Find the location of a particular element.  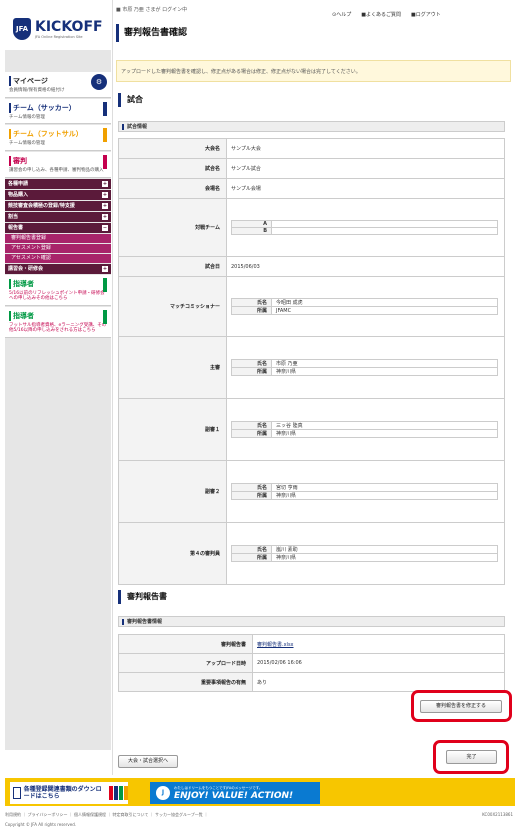

ar1-name: 三ッ谷 陸真 is located at coordinates (384, 425).